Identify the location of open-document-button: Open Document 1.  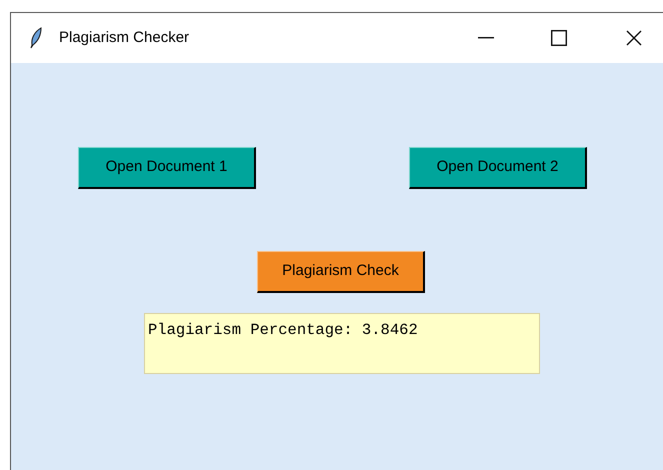
(167, 168).